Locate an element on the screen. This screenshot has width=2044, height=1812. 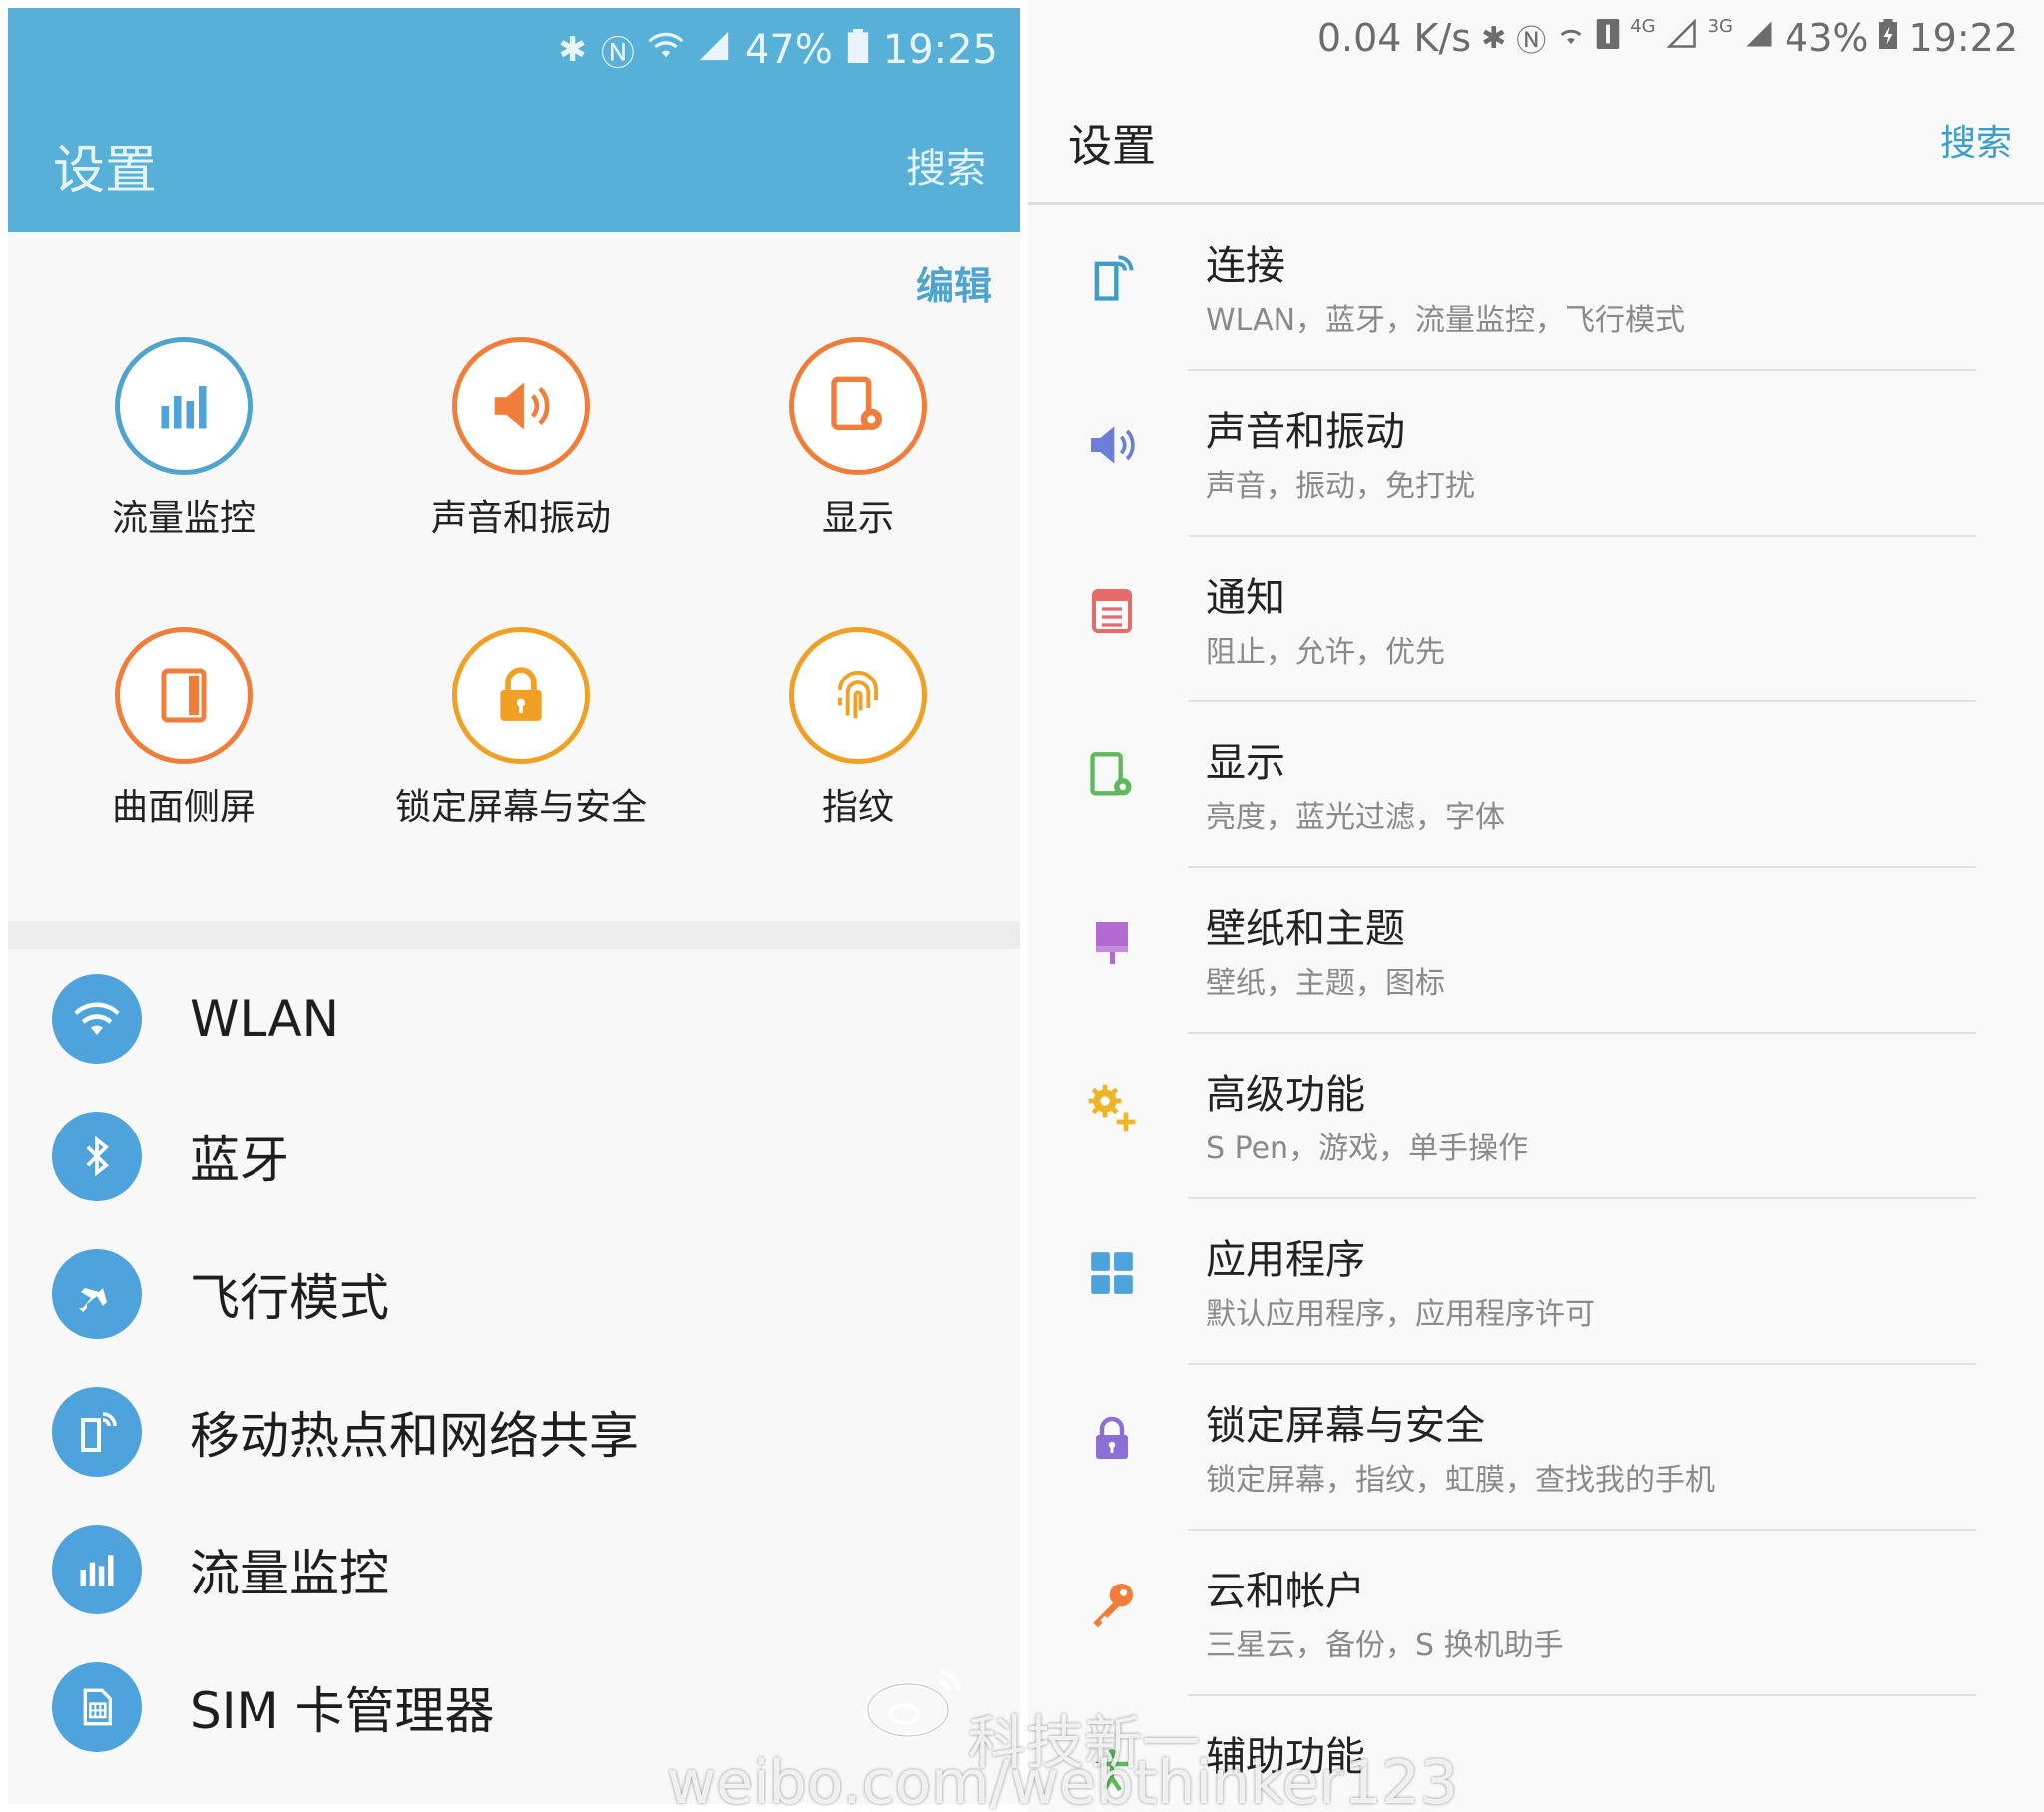
settings-item-title: 云和帐户 is located at coordinates (1285, 1591).